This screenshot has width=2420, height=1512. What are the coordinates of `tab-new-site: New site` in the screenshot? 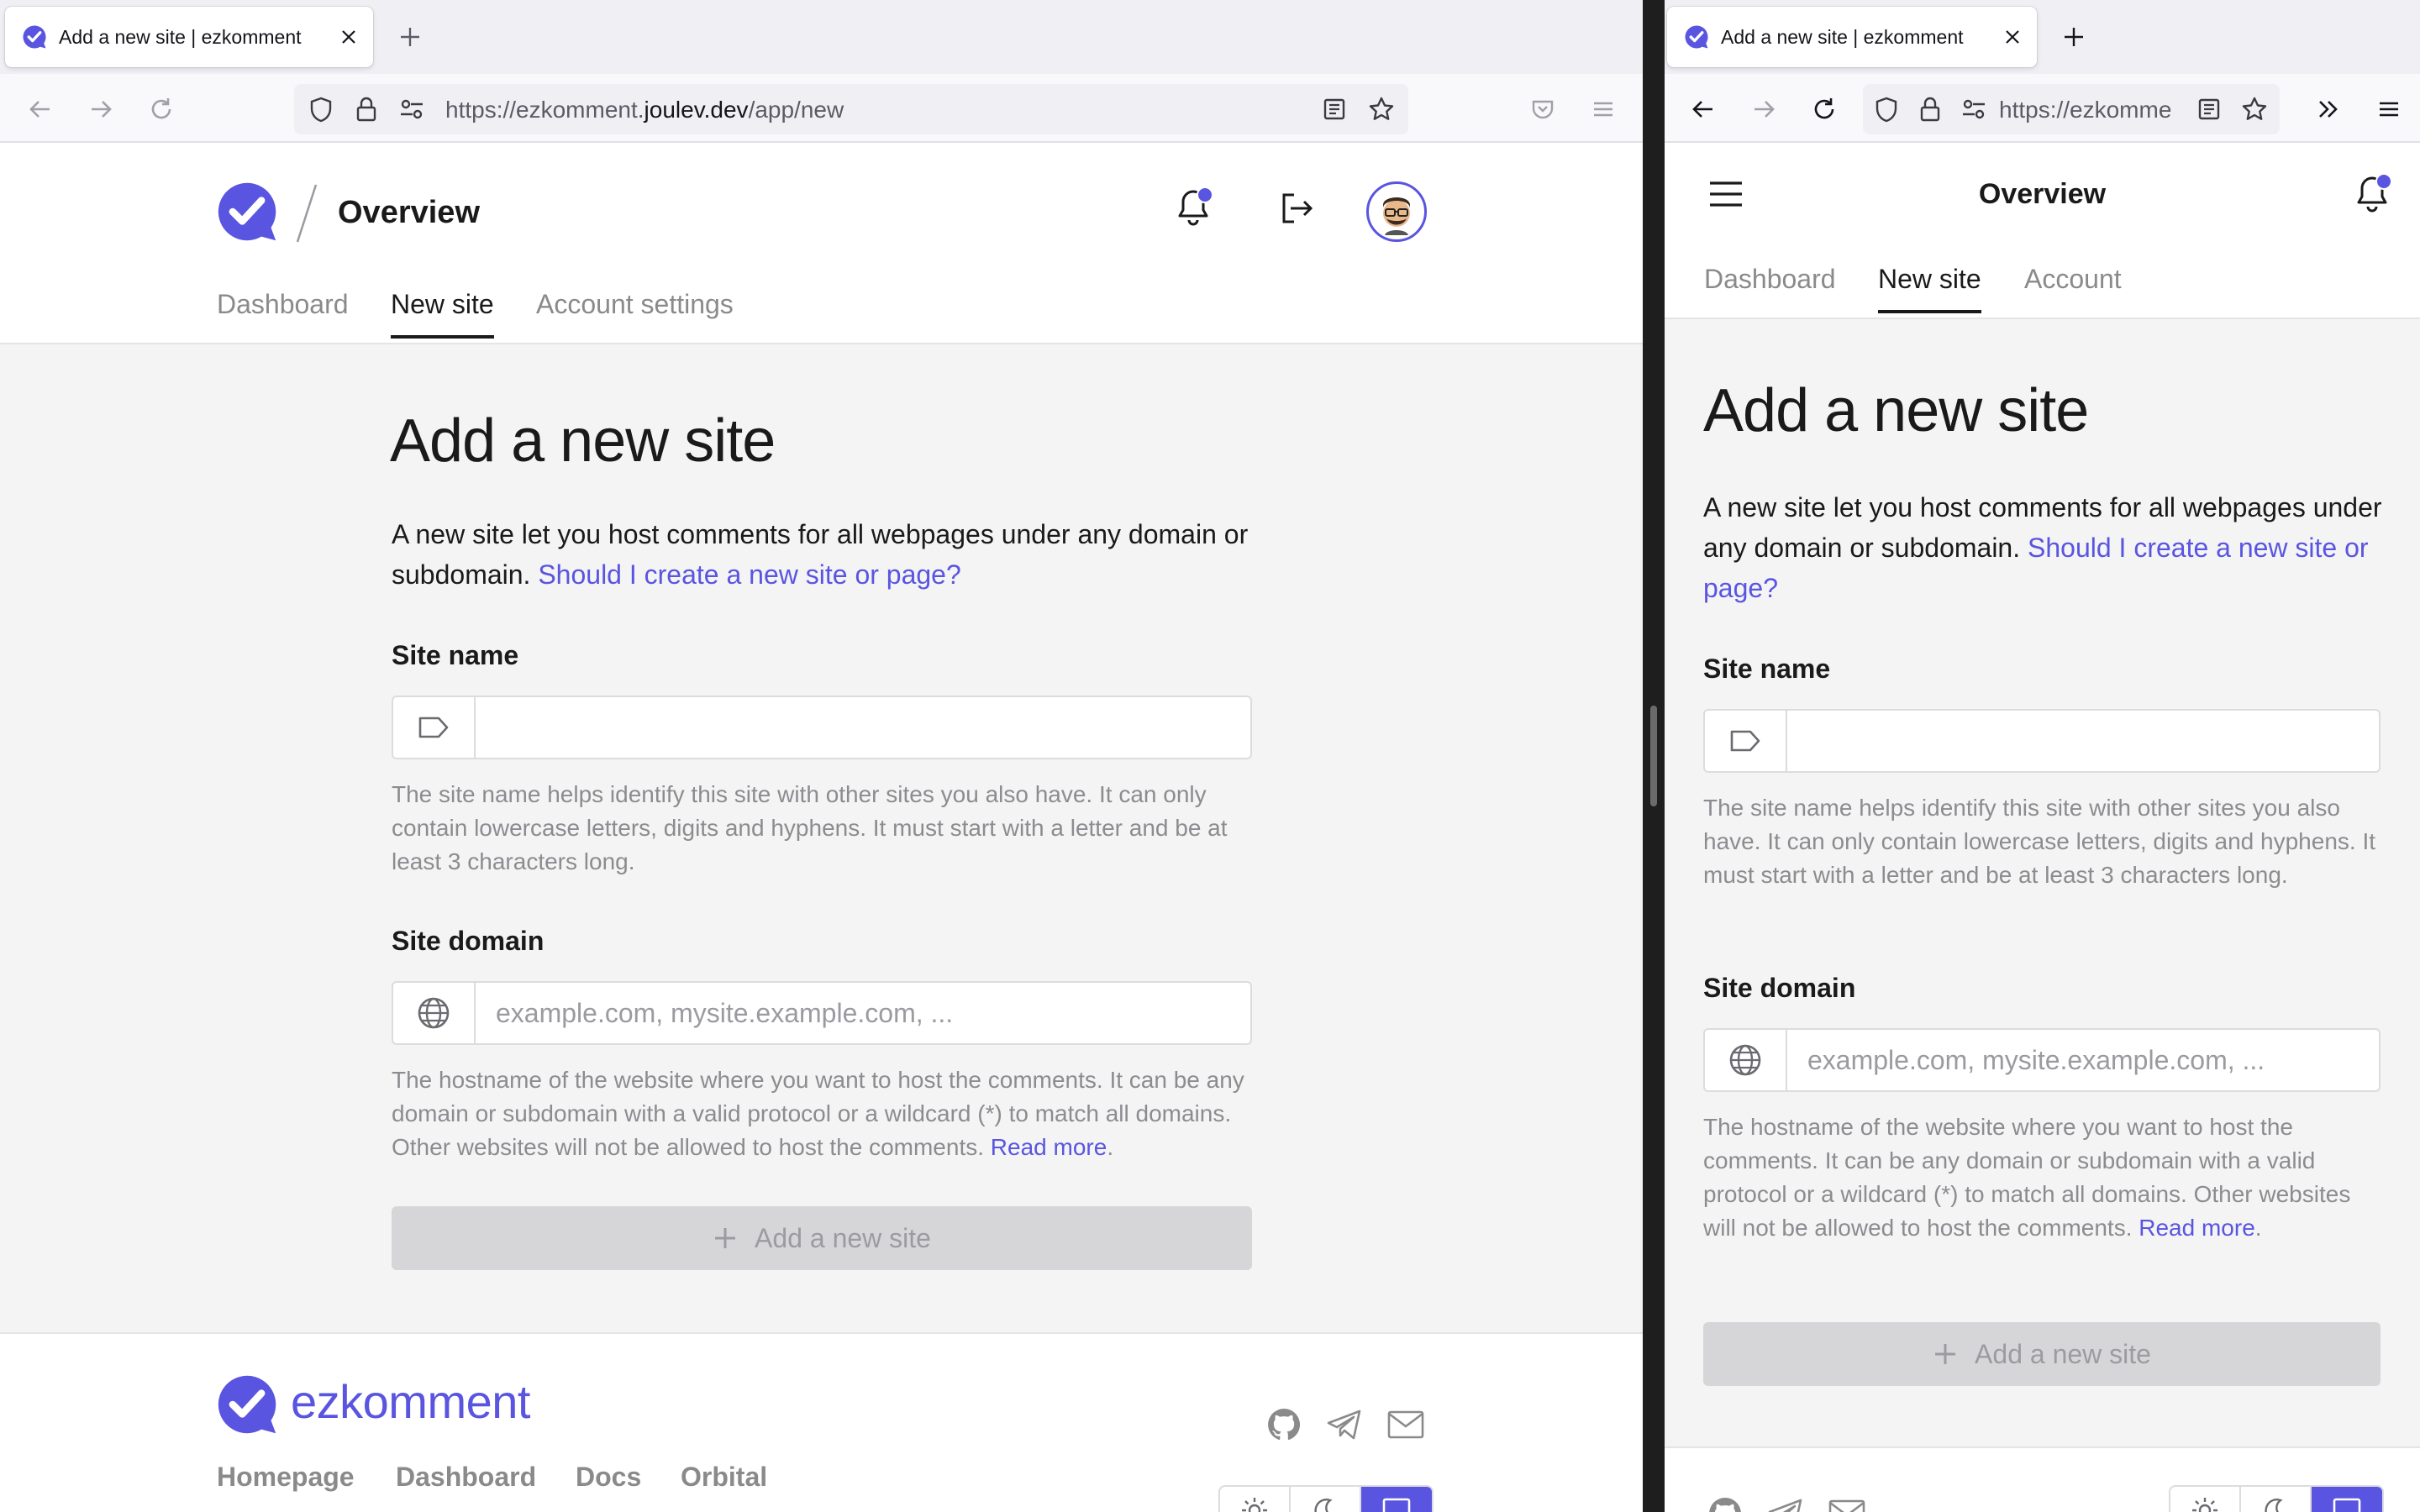 It's located at (442, 314).